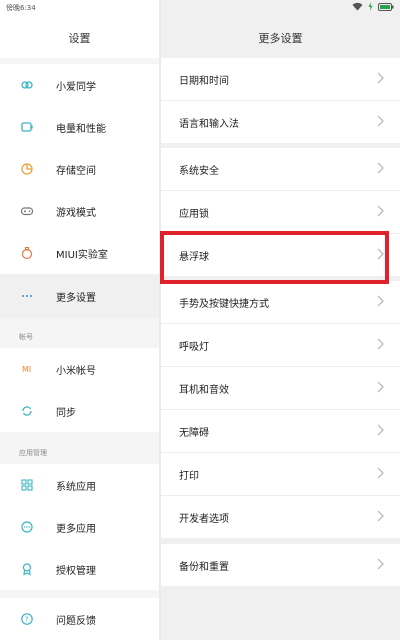 This screenshot has height=640, width=400. I want to click on sidebar-title: 设置, so click(79, 38).